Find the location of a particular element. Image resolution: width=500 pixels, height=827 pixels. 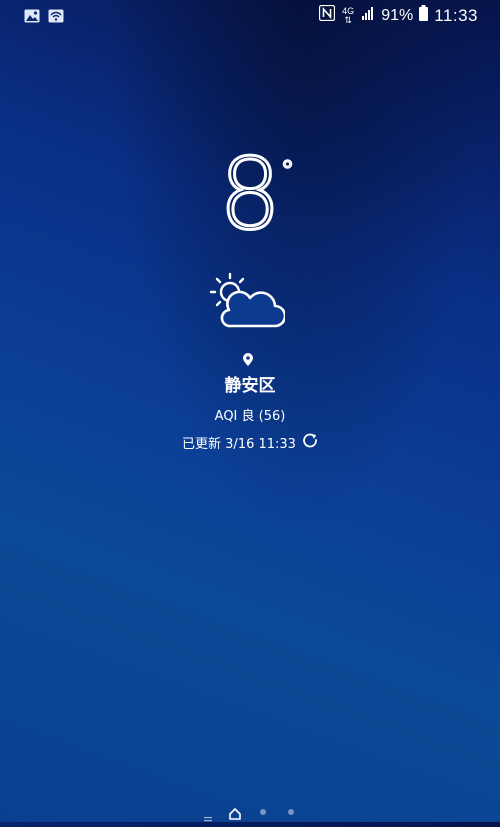

degree-symbol: ° is located at coordinates (287, 171).